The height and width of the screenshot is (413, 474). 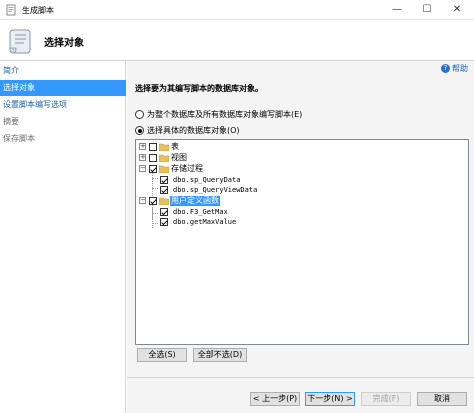 I want to click on help-link: ? 帮助, so click(x=454, y=69).